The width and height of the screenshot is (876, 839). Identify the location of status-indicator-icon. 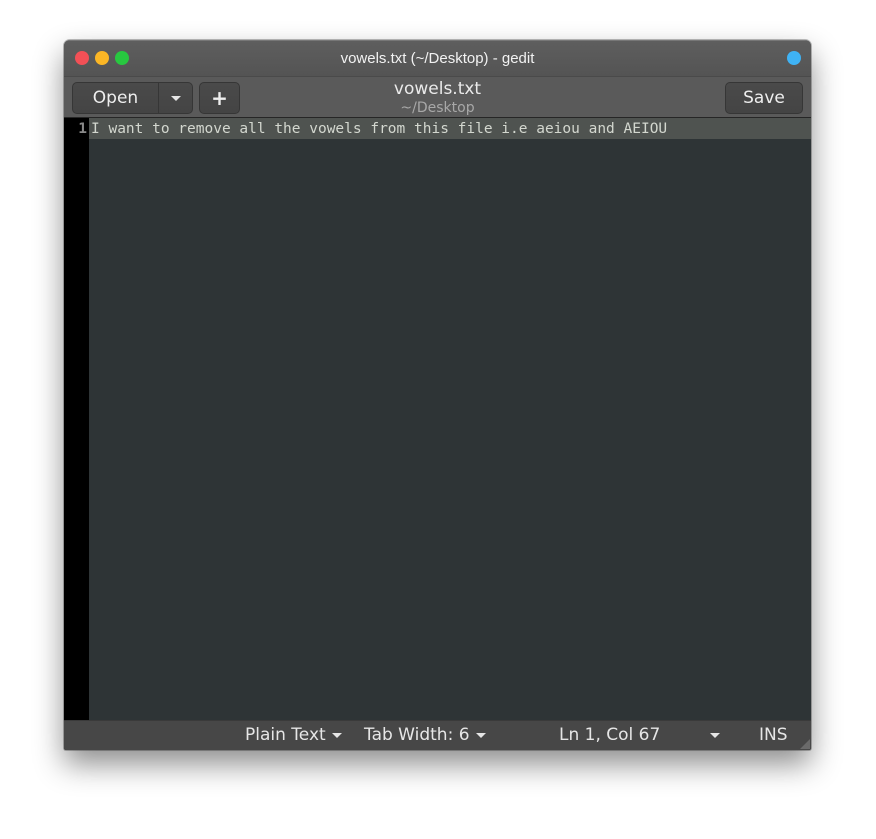
(794, 58).